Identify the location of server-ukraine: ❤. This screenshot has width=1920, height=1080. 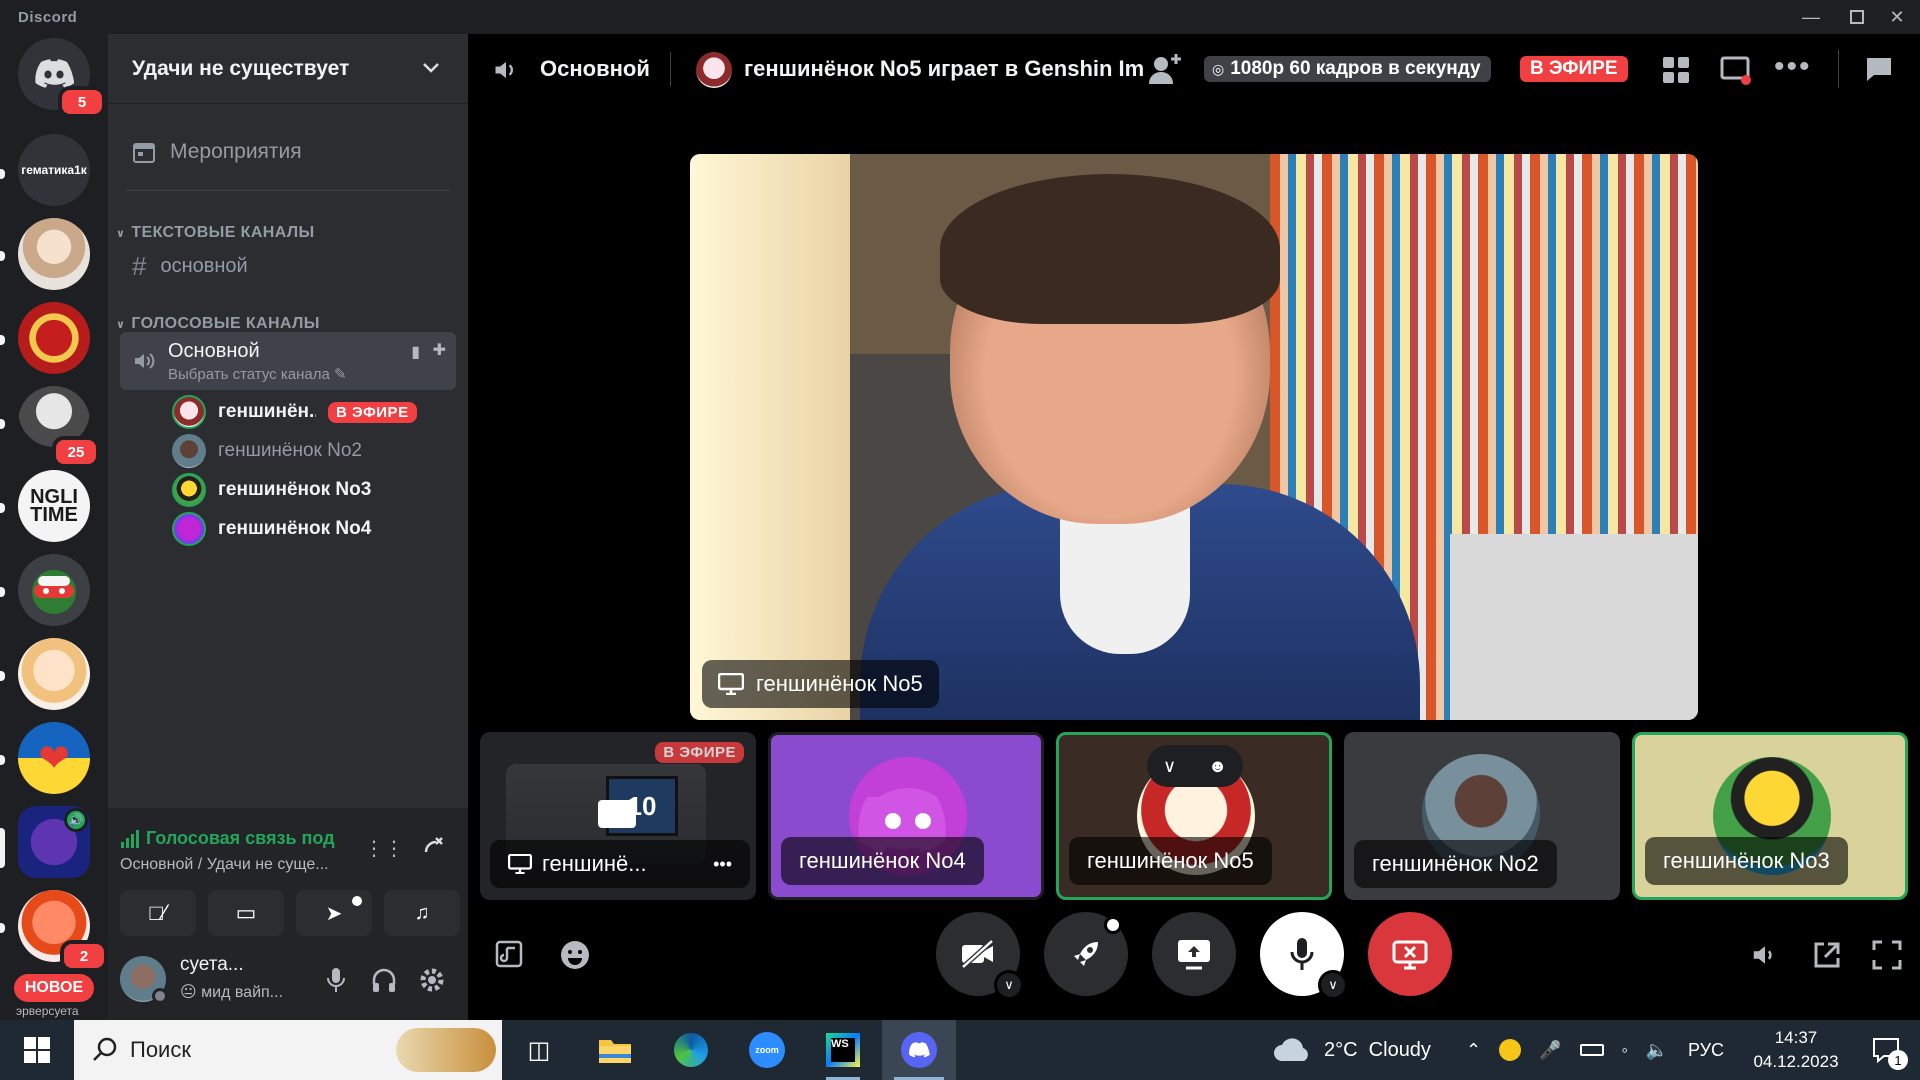
(54, 758).